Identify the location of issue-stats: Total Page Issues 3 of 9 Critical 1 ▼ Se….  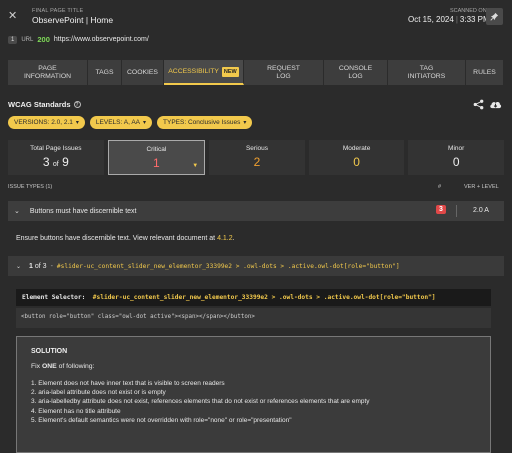
(256, 157).